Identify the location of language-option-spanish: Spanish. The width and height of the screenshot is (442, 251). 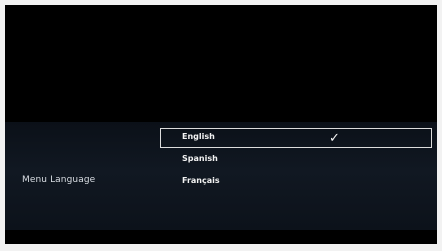
(296, 160).